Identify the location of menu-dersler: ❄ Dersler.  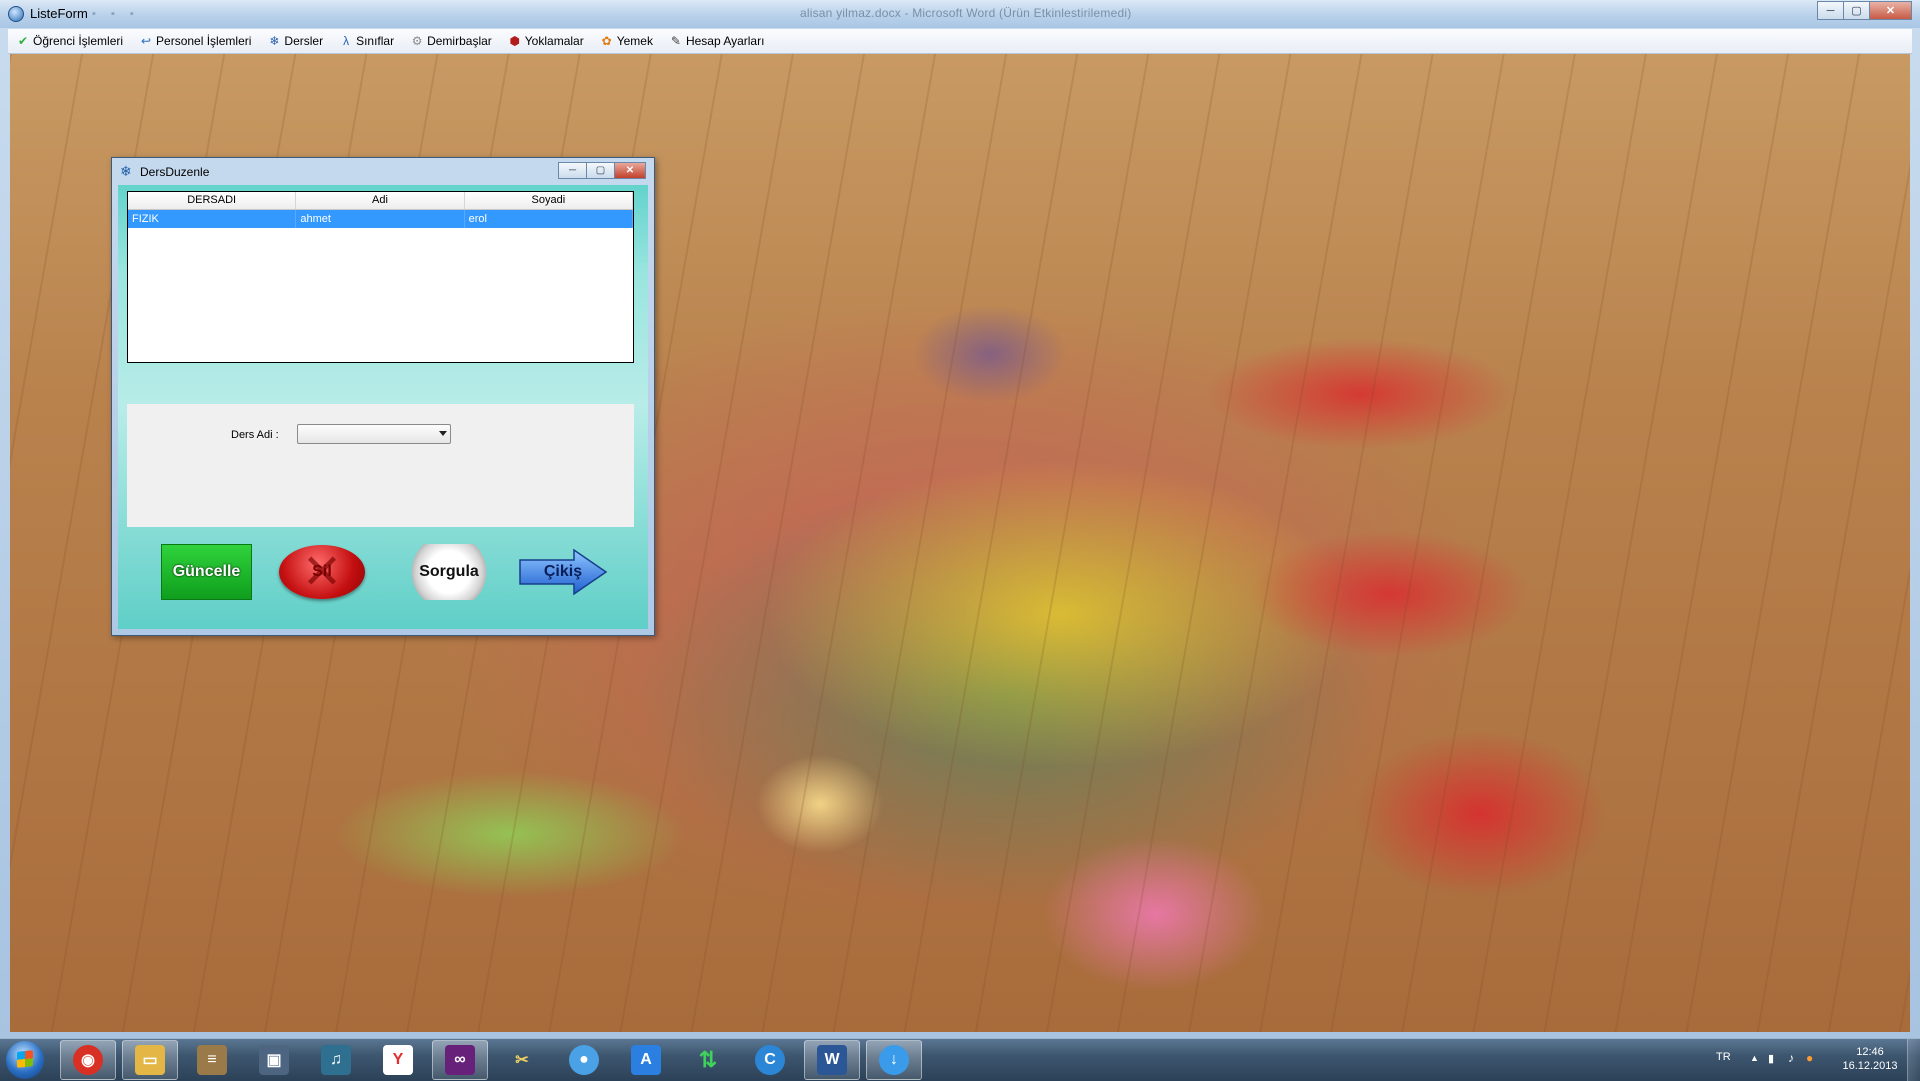
(295, 41).